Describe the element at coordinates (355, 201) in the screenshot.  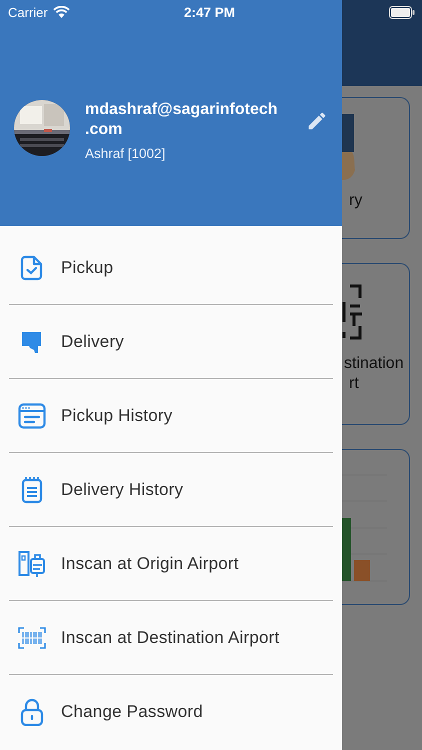
I see `card-label: ry` at that location.